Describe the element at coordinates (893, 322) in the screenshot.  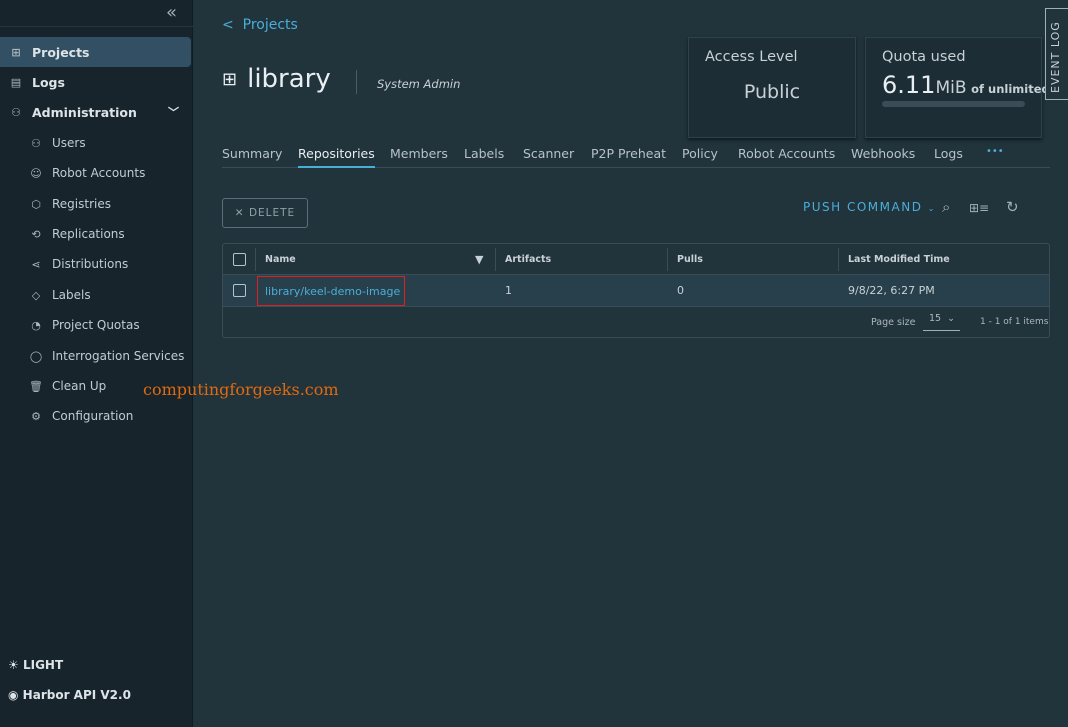
I see `page-size-label: Page size` at that location.